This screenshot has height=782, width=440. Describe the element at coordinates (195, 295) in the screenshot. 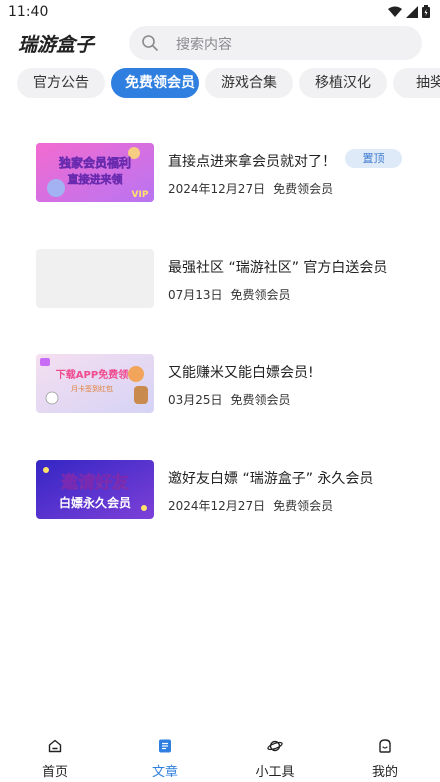

I see `article-date: 07月13日` at that location.